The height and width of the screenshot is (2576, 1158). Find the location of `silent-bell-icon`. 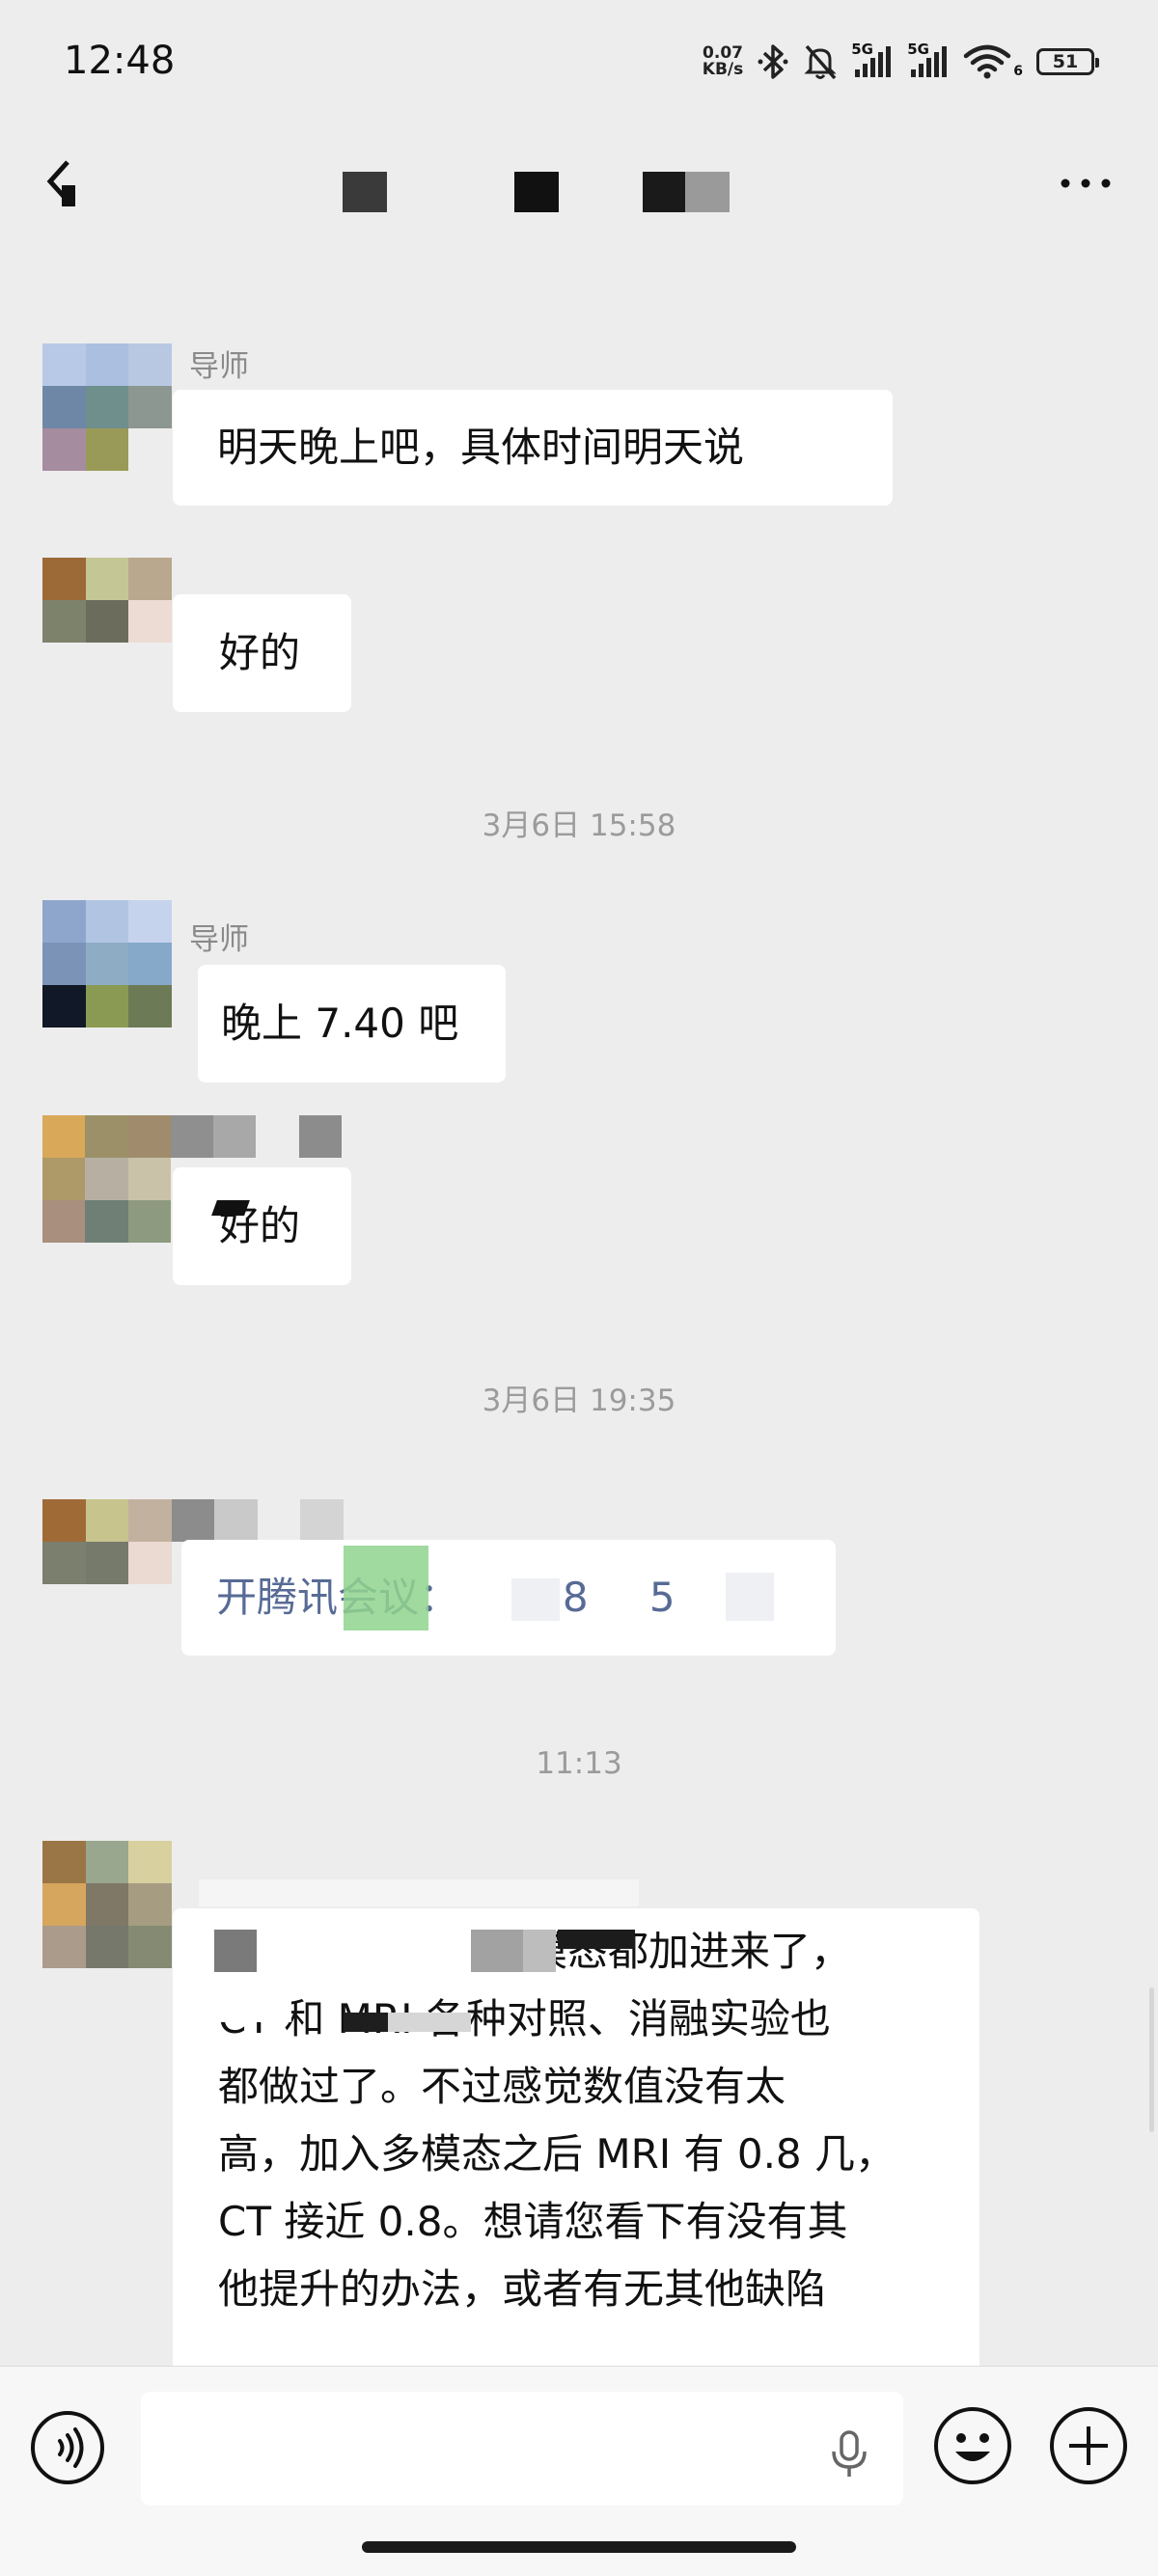

silent-bell-icon is located at coordinates (820, 62).